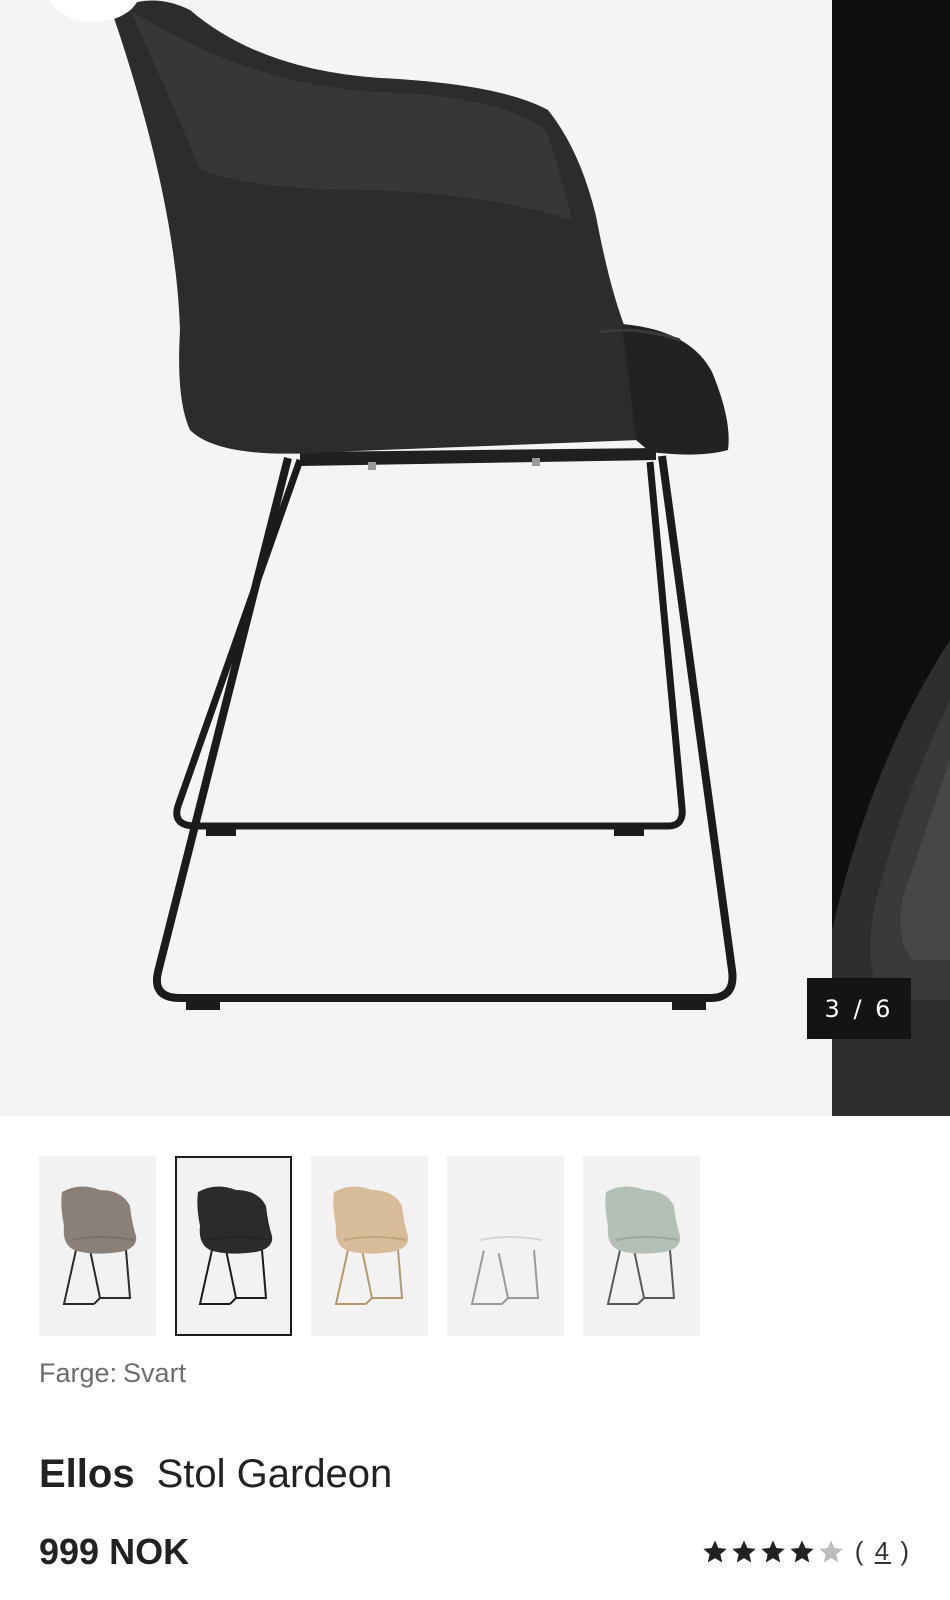 The image size is (950, 1600). I want to click on selected-color-label: Farge: Svart, so click(112, 1373).